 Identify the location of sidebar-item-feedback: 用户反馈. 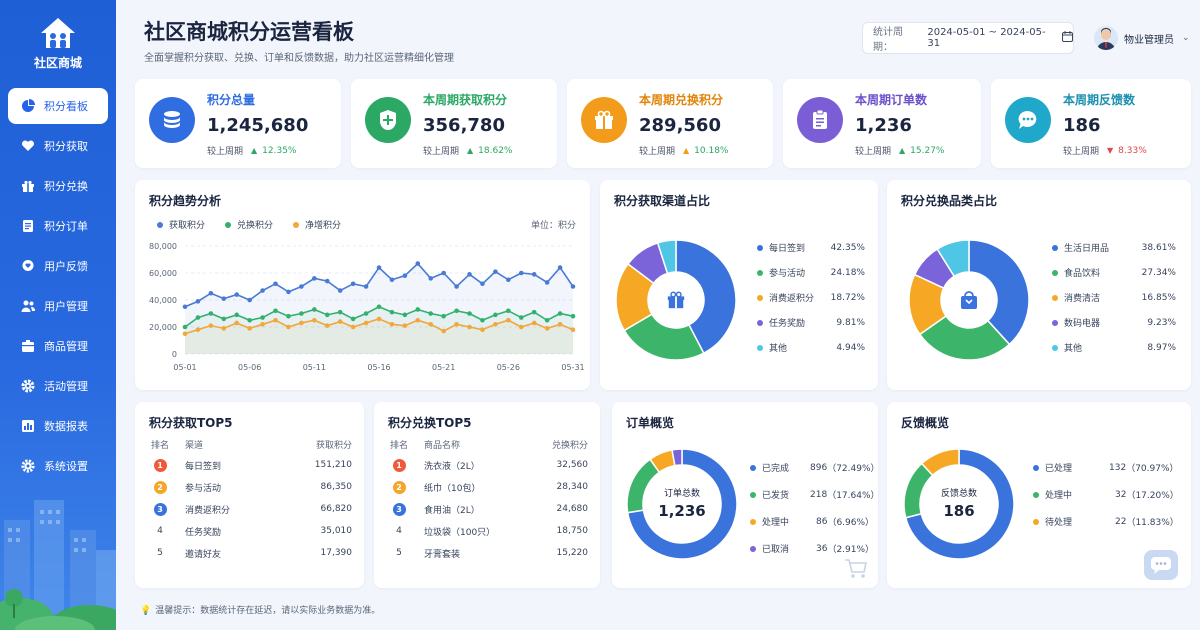
(58, 266).